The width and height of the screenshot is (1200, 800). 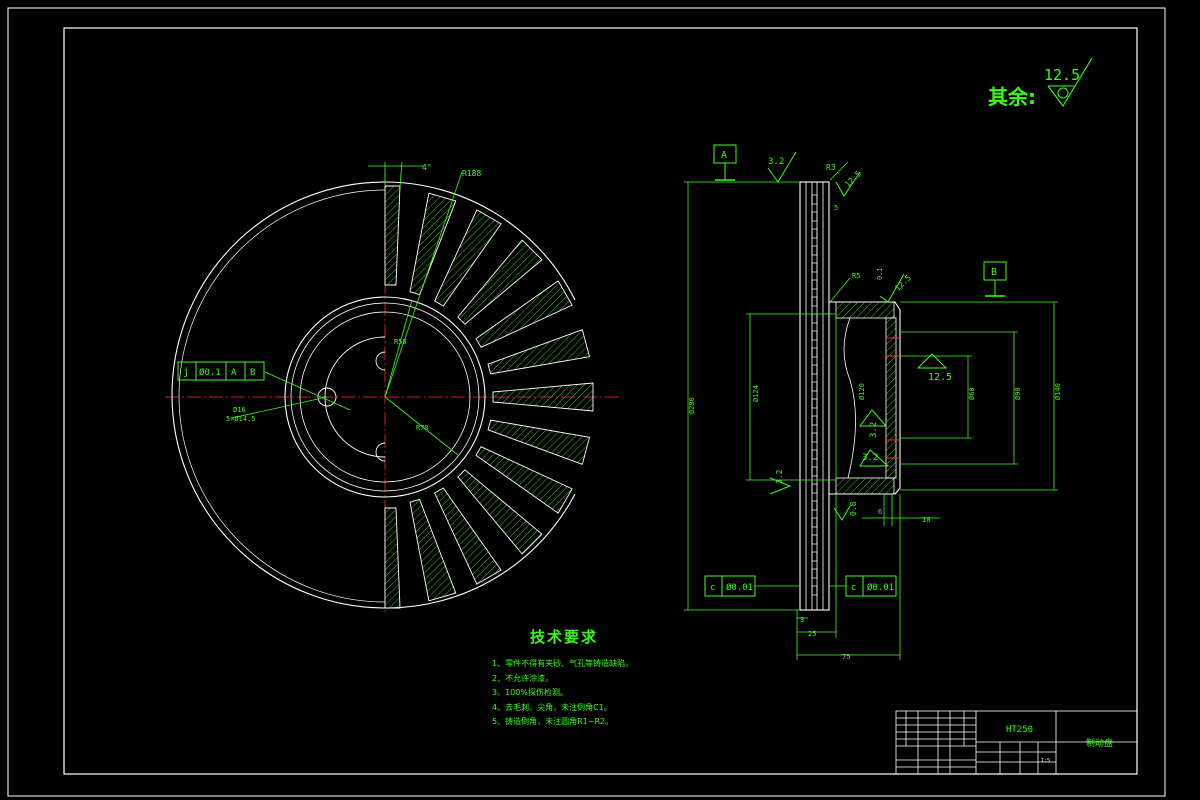 I want to click on flatness-frame-right: c Ø0.01, so click(x=863, y=586).